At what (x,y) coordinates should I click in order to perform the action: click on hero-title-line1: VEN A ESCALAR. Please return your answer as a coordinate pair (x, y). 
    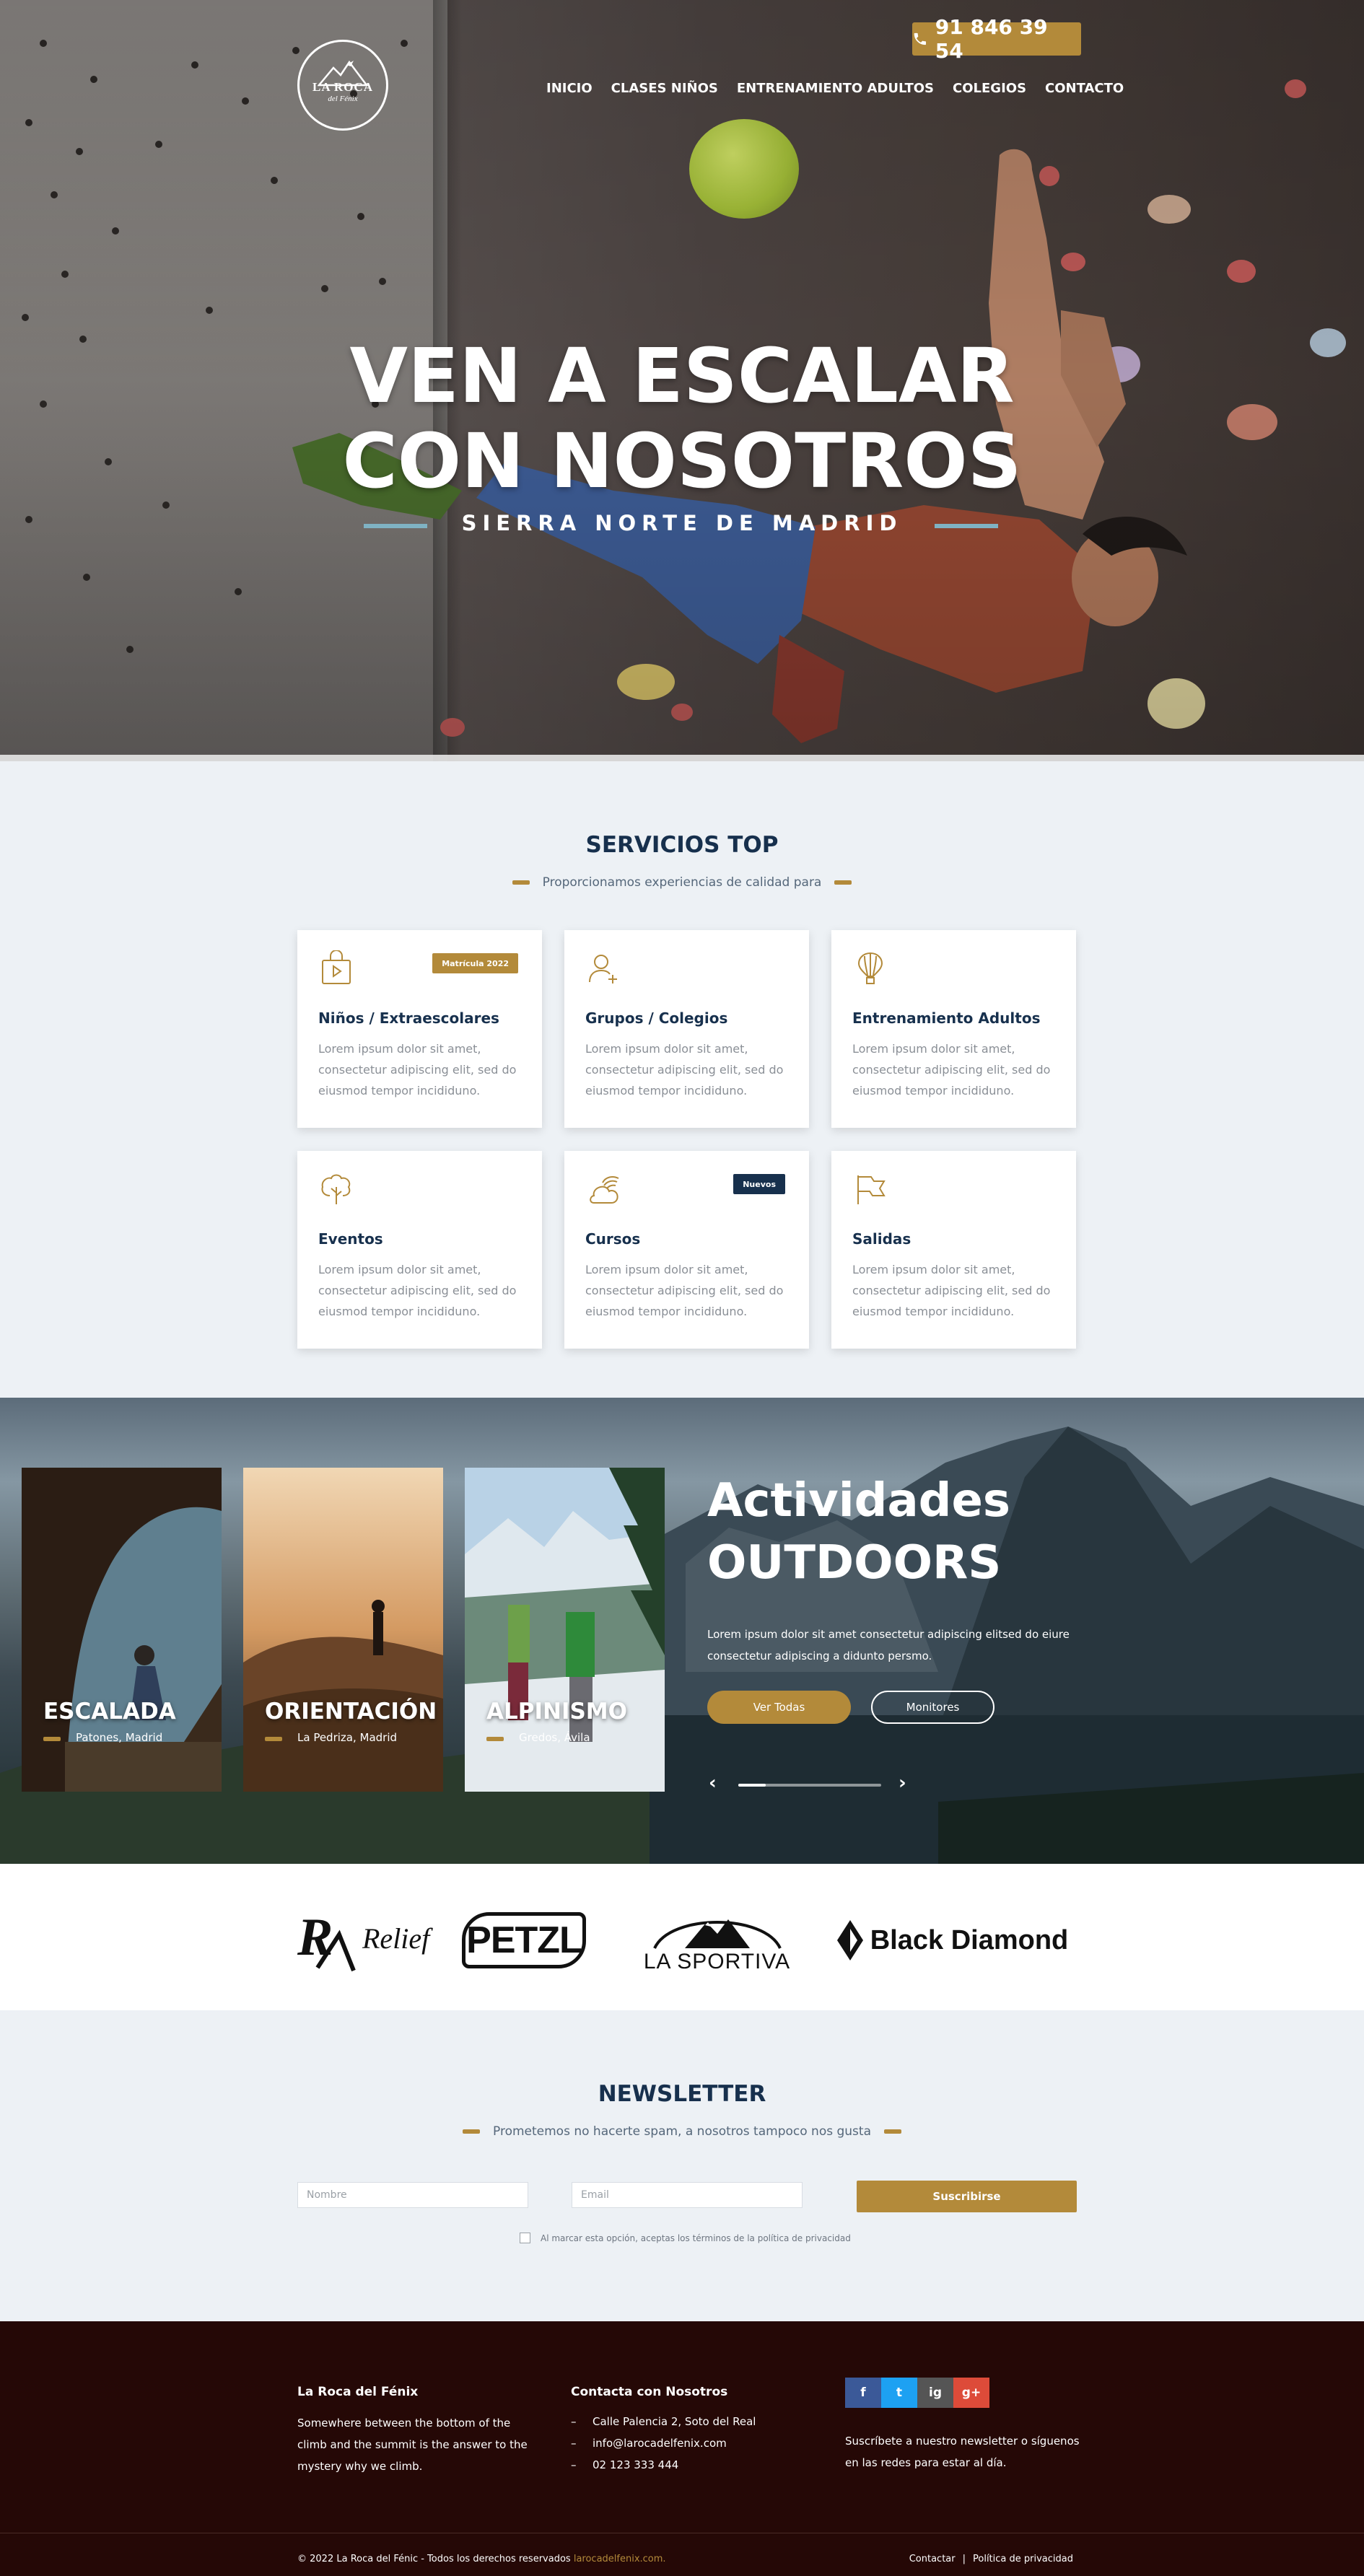
    Looking at the image, I should click on (682, 376).